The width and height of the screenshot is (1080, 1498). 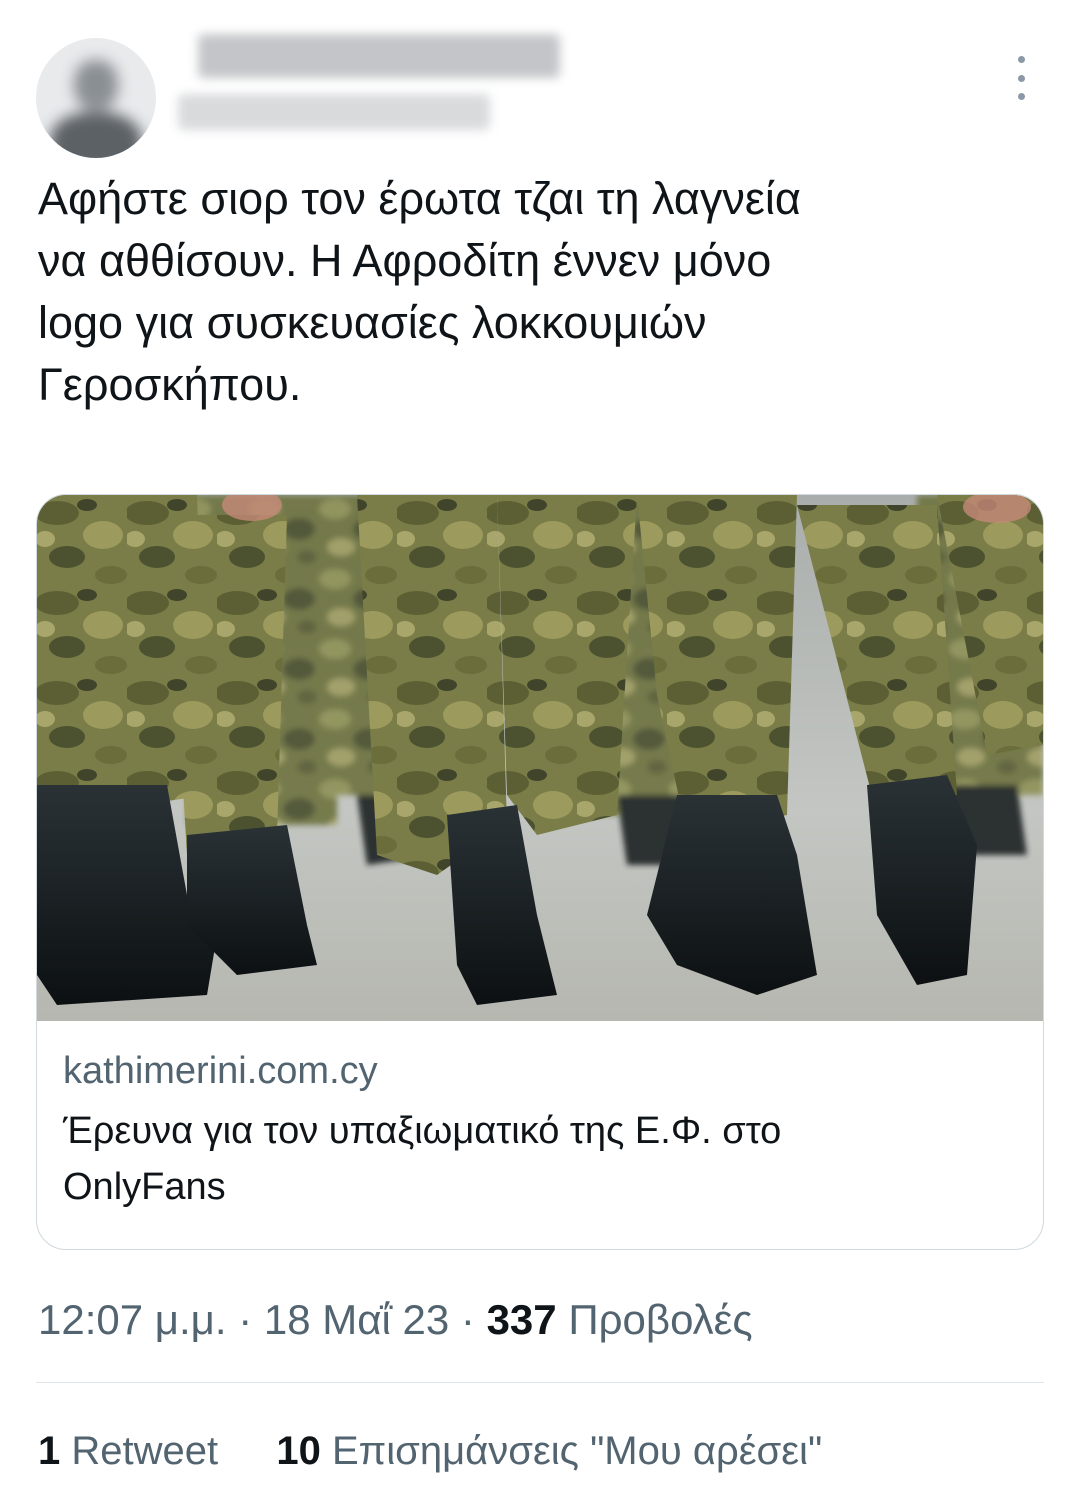 What do you see at coordinates (372, 322) in the screenshot?
I see `tweet-text-line: logo για συσκευασίες λοκκουμιών` at bounding box center [372, 322].